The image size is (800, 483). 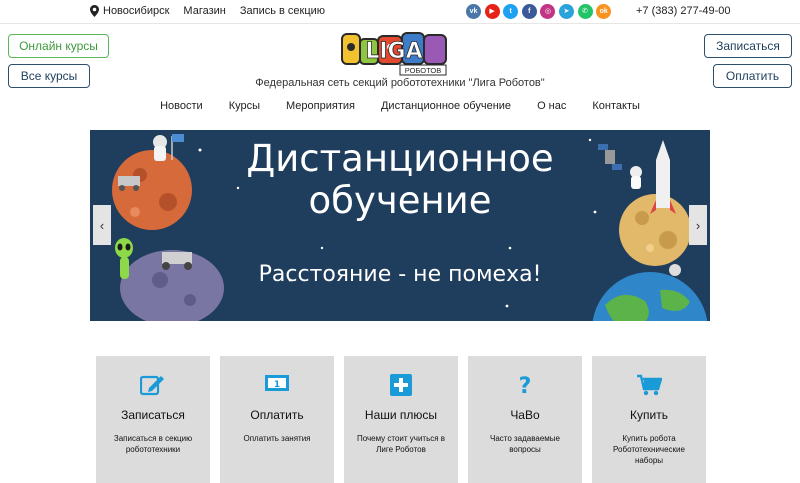 What do you see at coordinates (548, 11) in the screenshot?
I see `instagram-icon: ◎` at bounding box center [548, 11].